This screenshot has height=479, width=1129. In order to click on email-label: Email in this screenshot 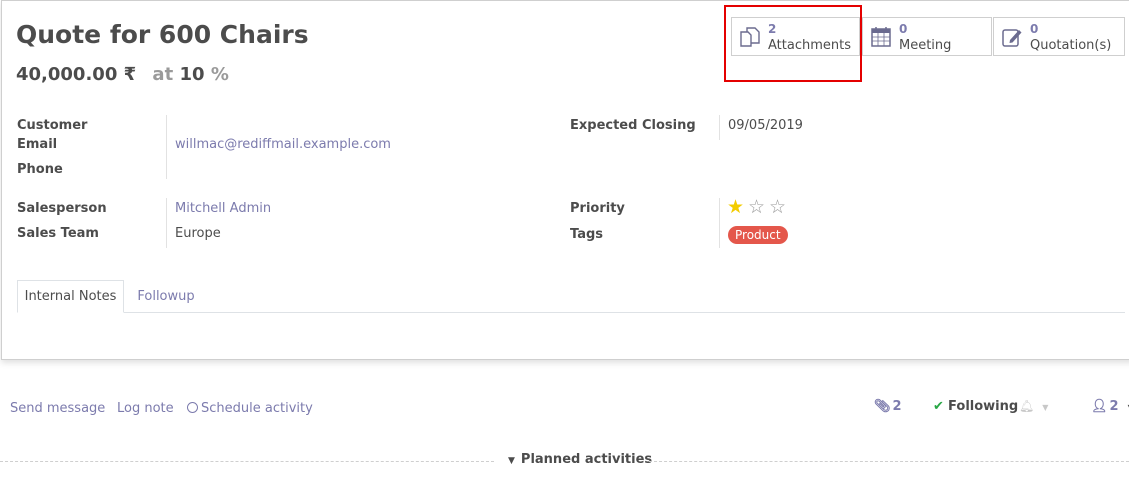, I will do `click(37, 144)`.